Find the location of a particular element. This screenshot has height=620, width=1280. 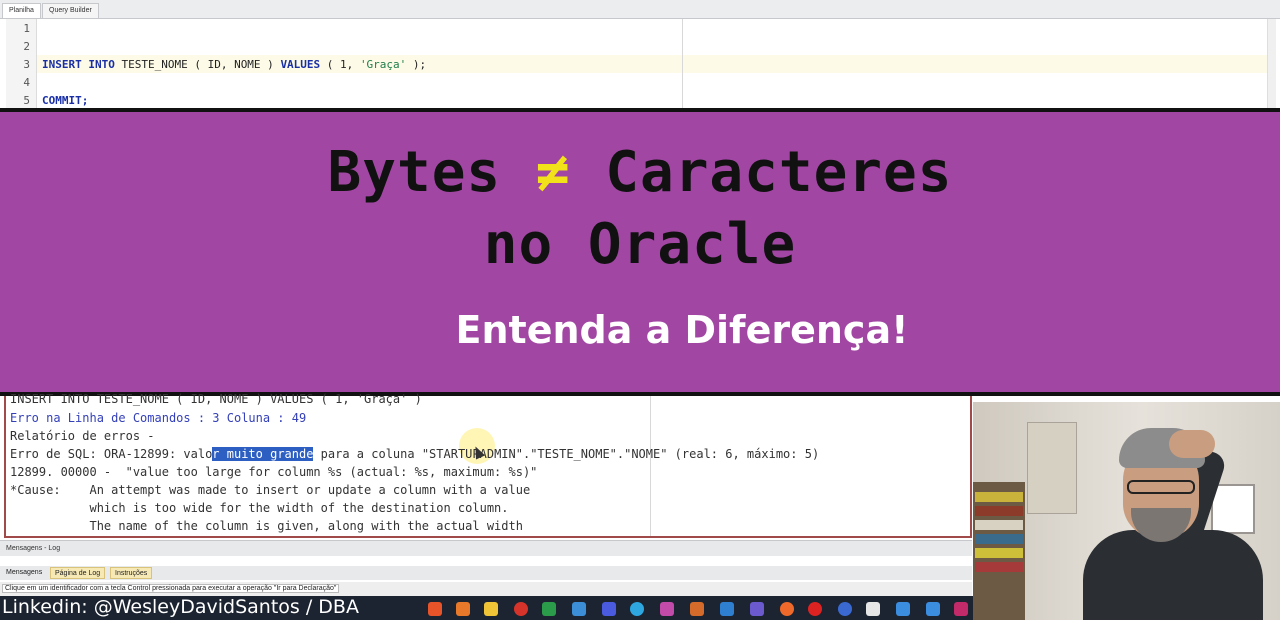

calculator-icon is located at coordinates (609, 609).